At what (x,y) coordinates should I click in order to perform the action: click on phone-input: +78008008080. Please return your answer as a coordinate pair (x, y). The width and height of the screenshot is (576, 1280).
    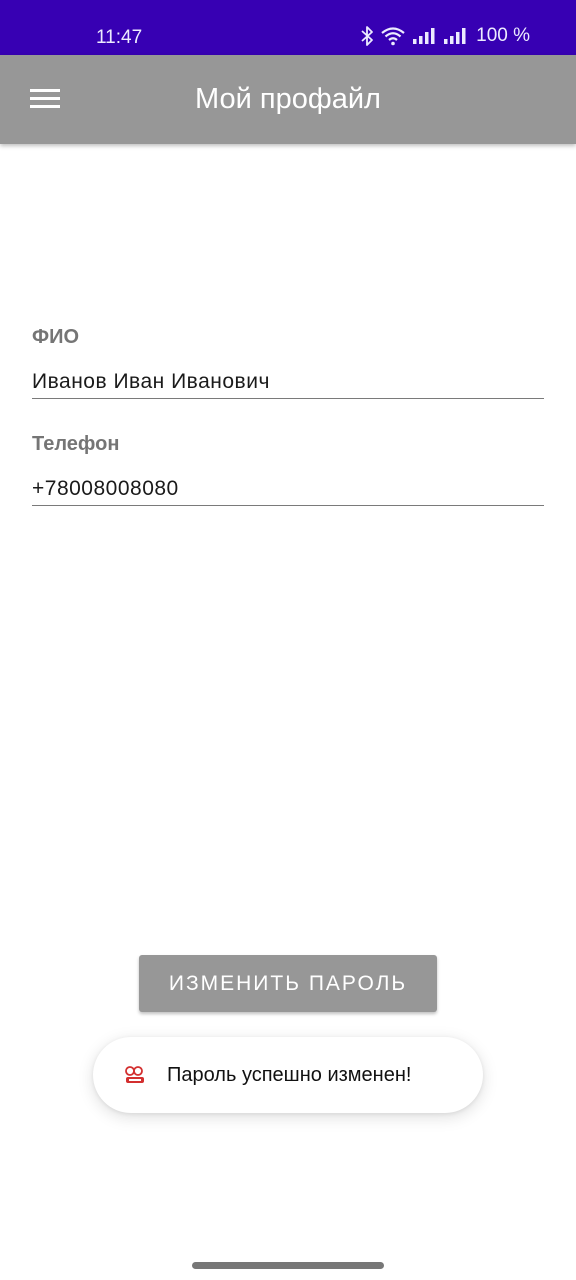
    Looking at the image, I should click on (288, 489).